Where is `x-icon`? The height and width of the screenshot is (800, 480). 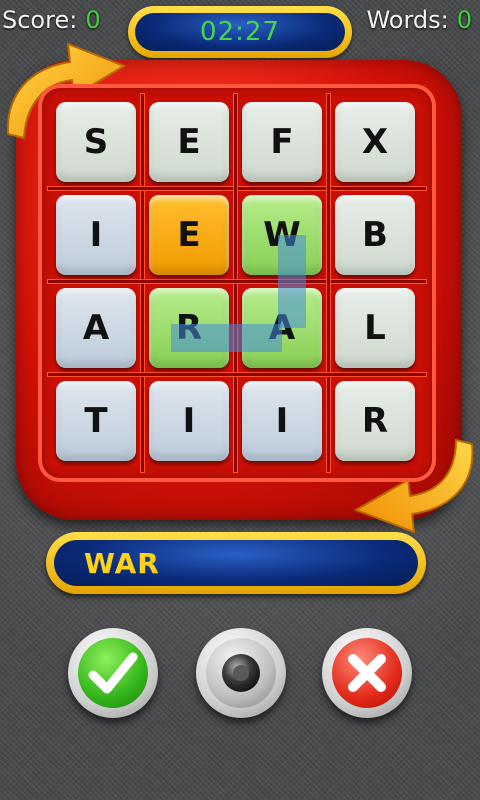 x-icon is located at coordinates (367, 673).